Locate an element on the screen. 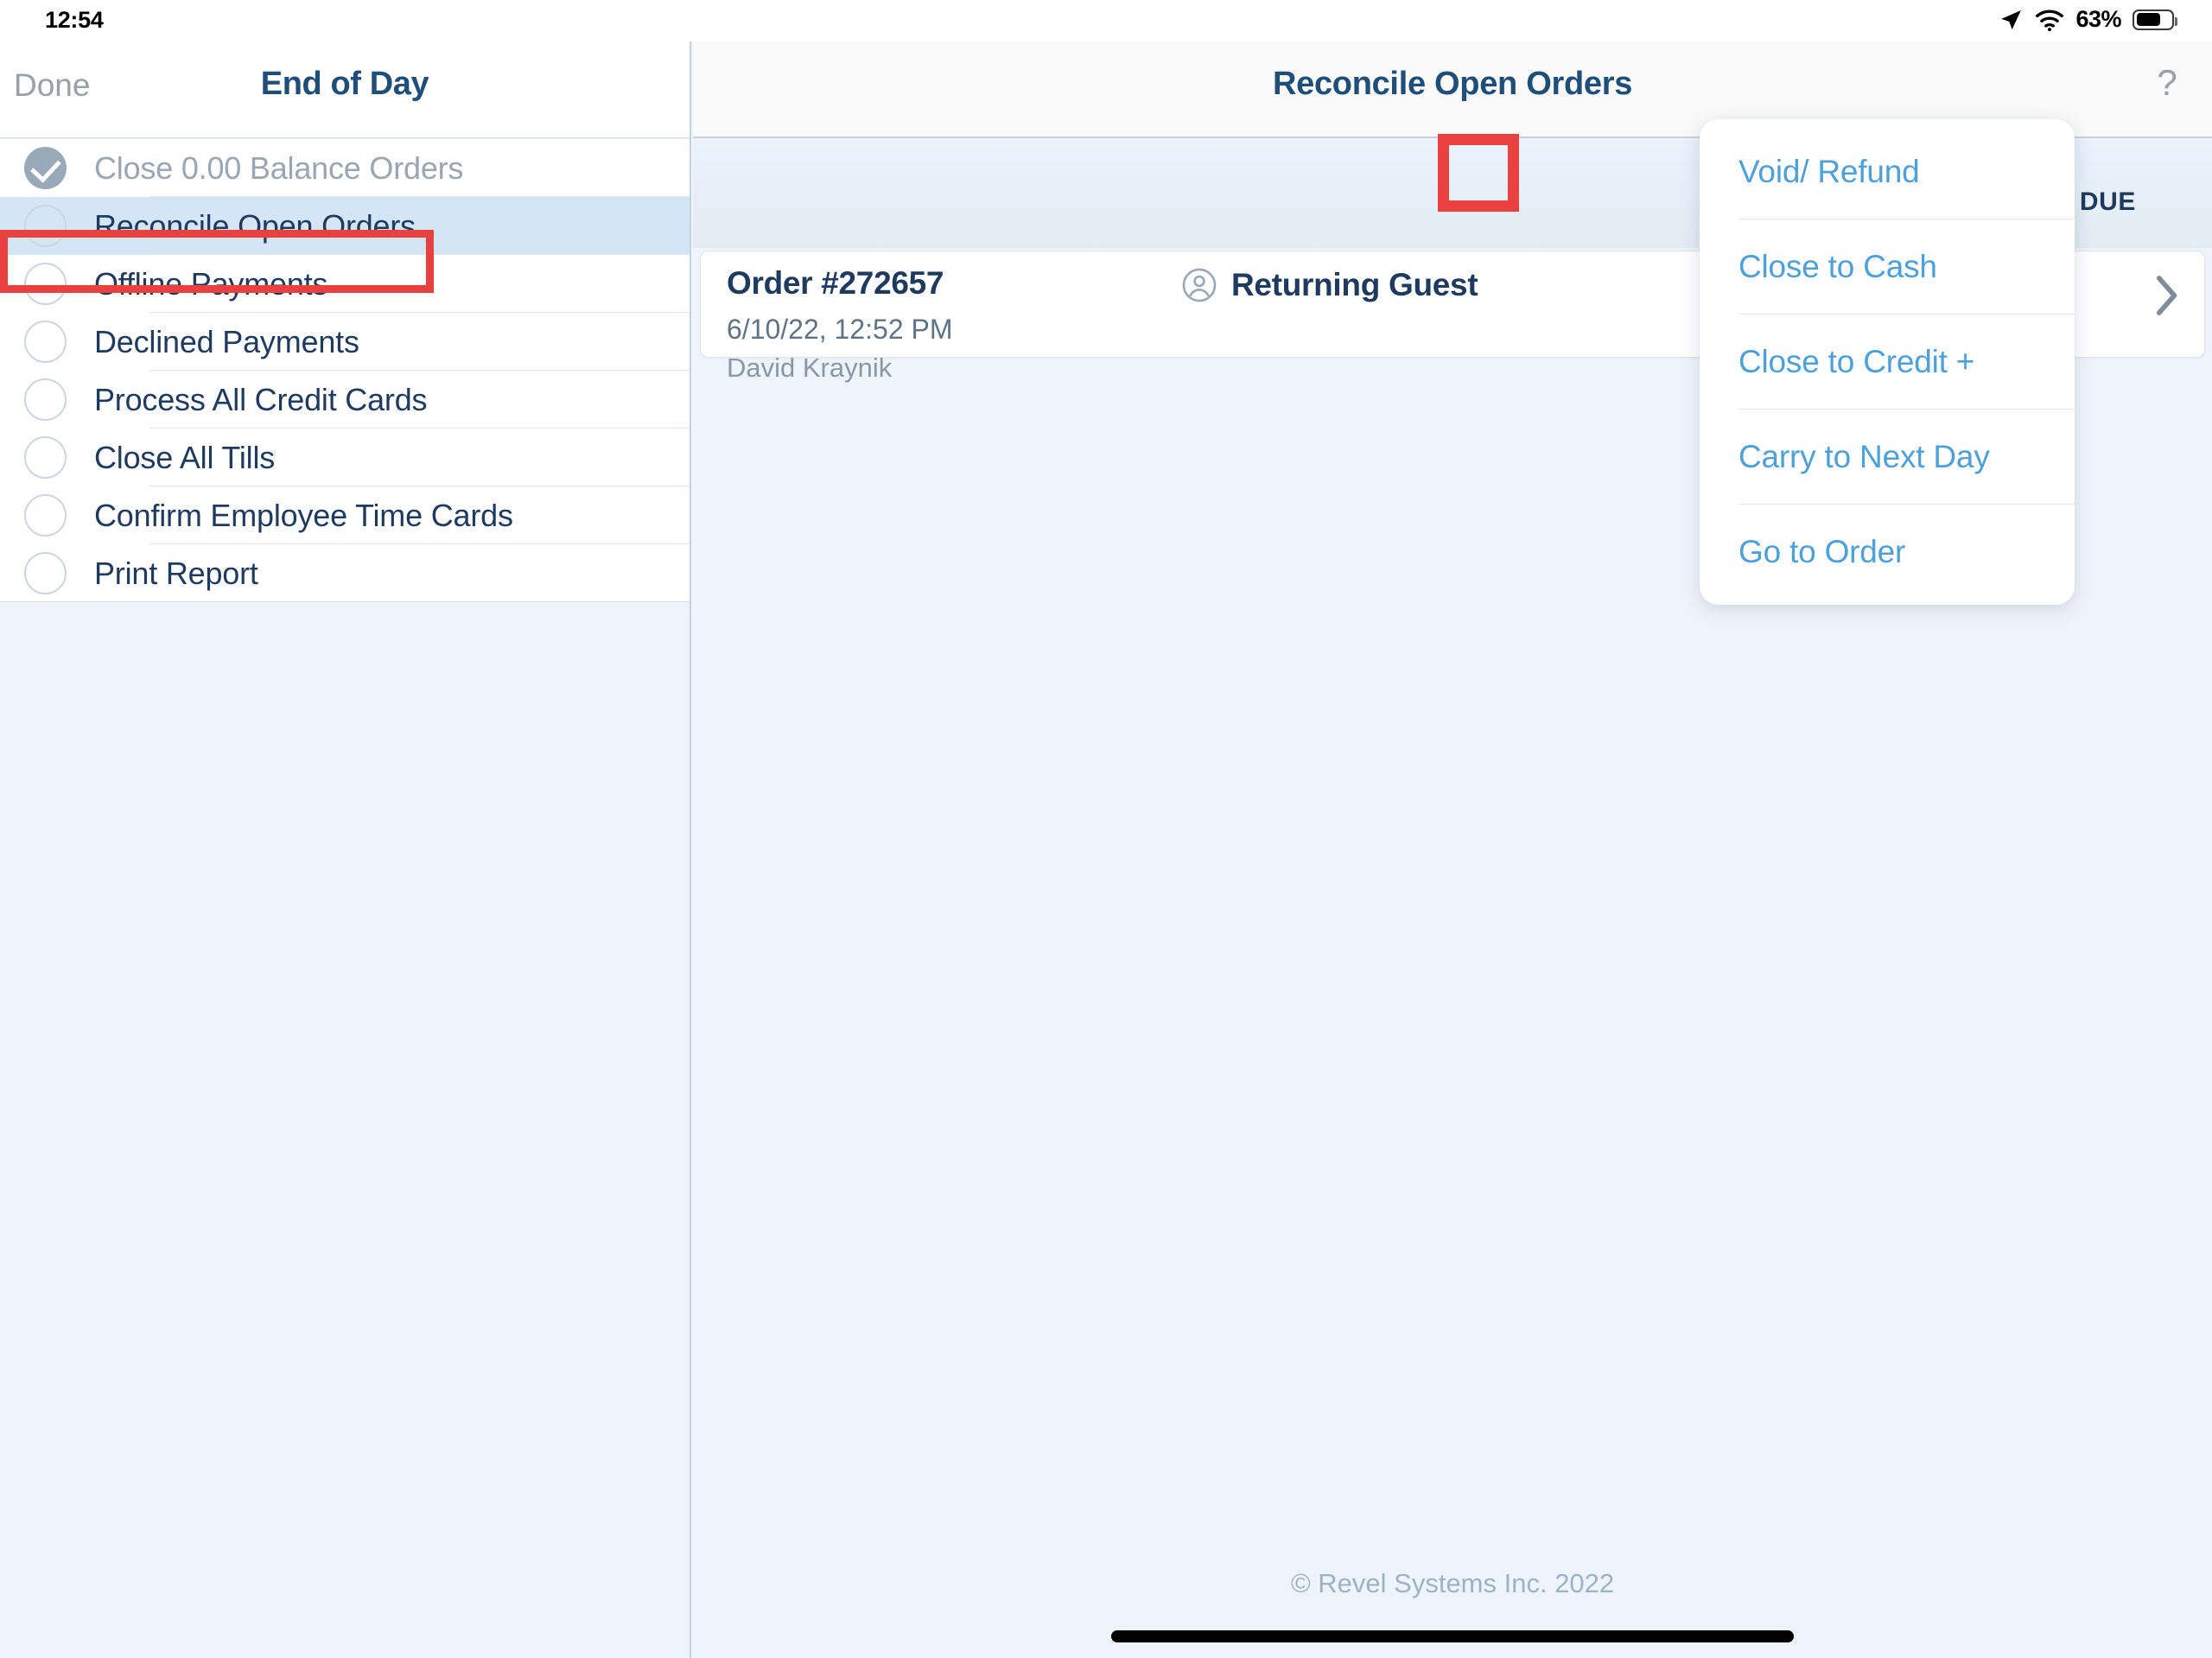 The height and width of the screenshot is (1658, 2212). page-title: Reconcile Open Orders is located at coordinates (1452, 84).